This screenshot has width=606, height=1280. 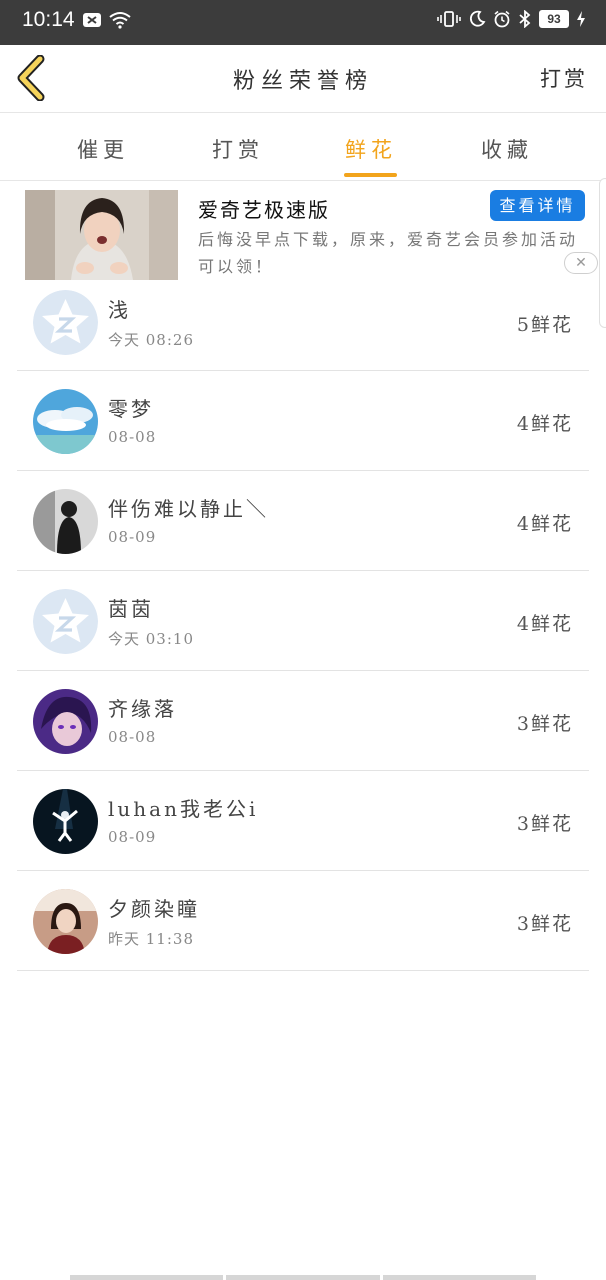 I want to click on app-header: 粉丝荣誉榜 打赏, so click(x=303, y=79).